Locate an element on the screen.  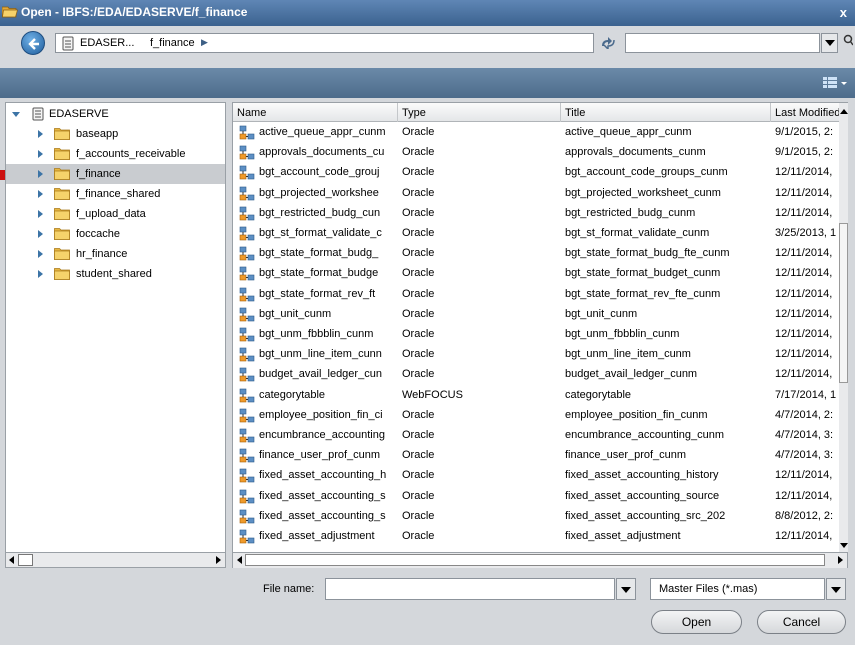
refresh-button is located at coordinates (608, 44).